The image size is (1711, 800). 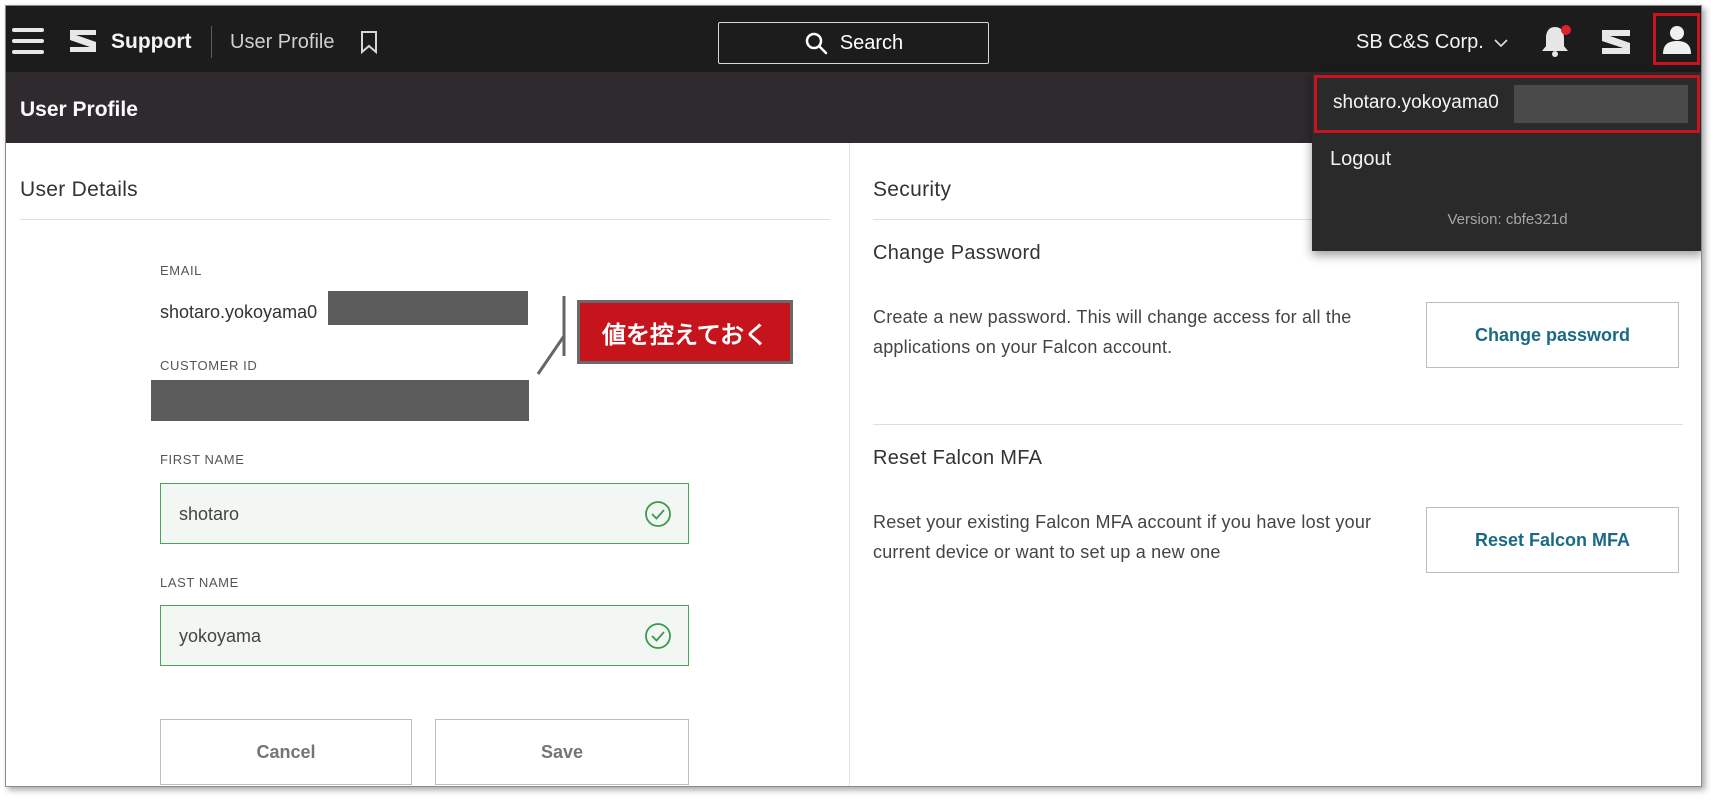 I want to click on user-icon, so click(x=1676, y=40).